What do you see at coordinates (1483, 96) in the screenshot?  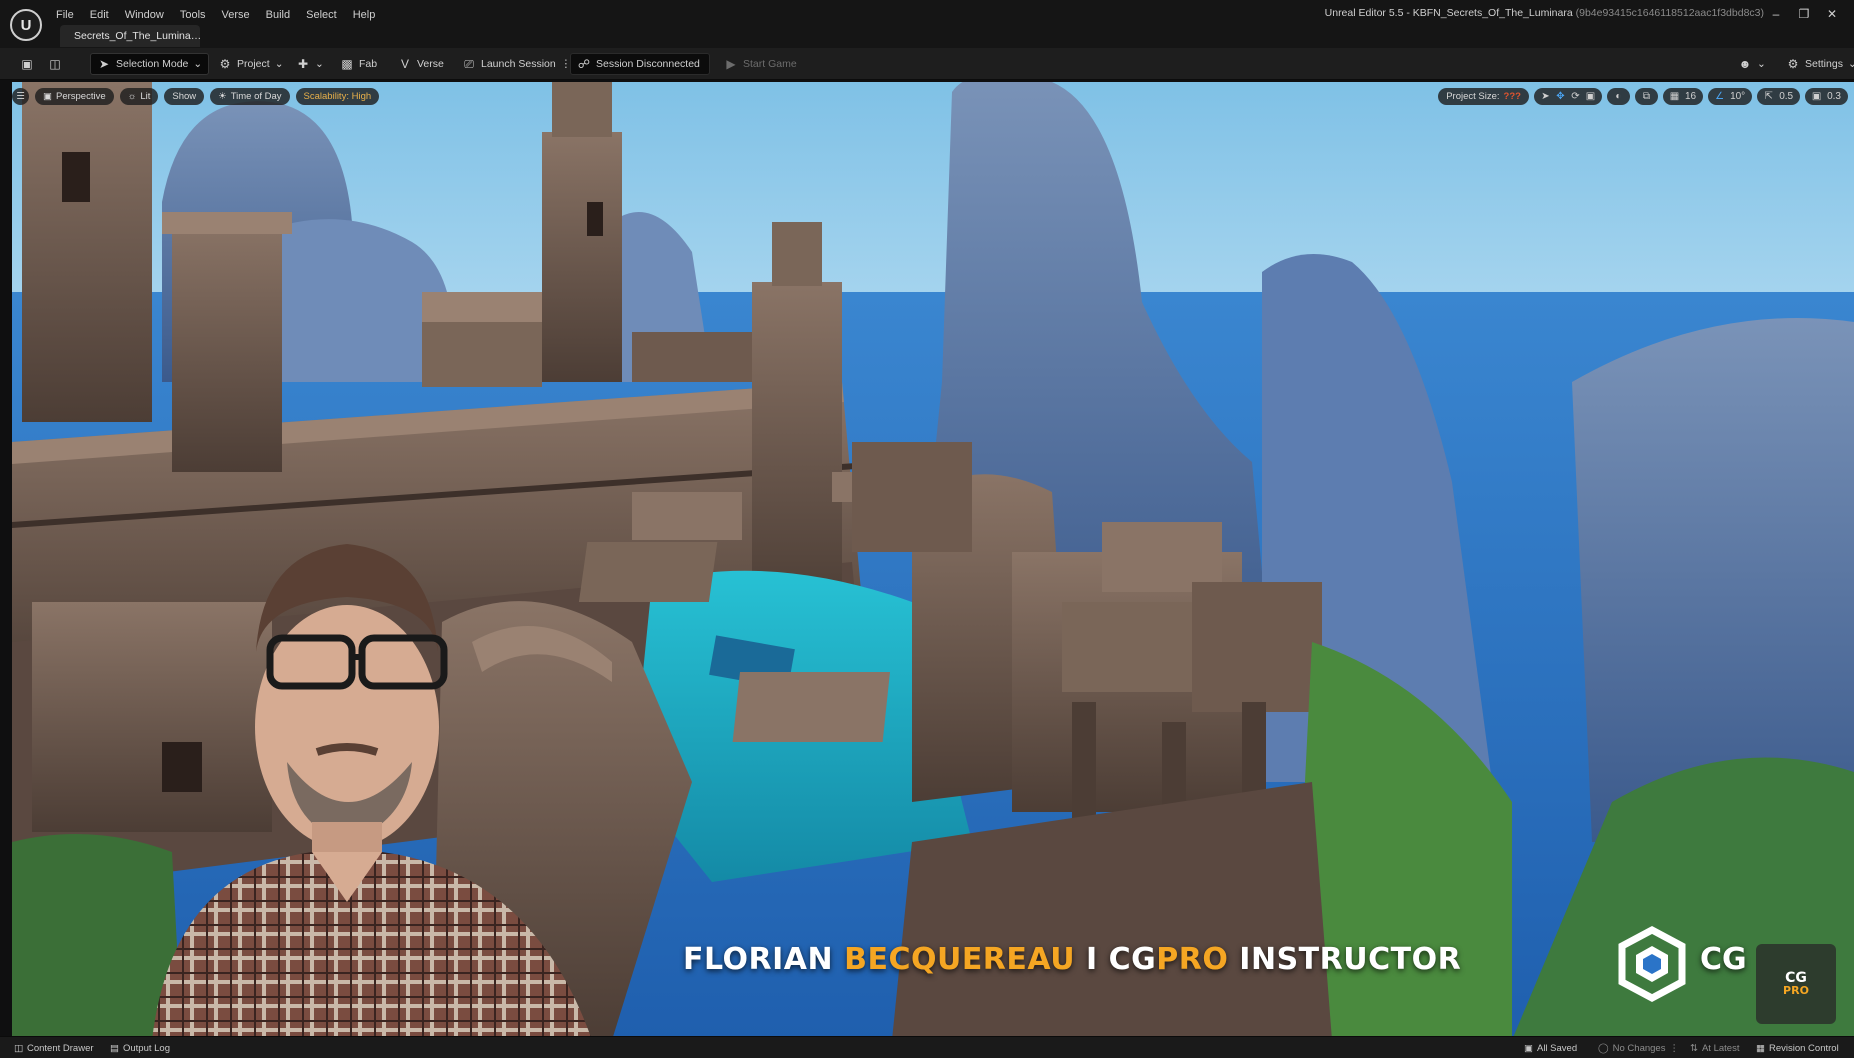 I see `project-size-indicator: Project Size: ???` at bounding box center [1483, 96].